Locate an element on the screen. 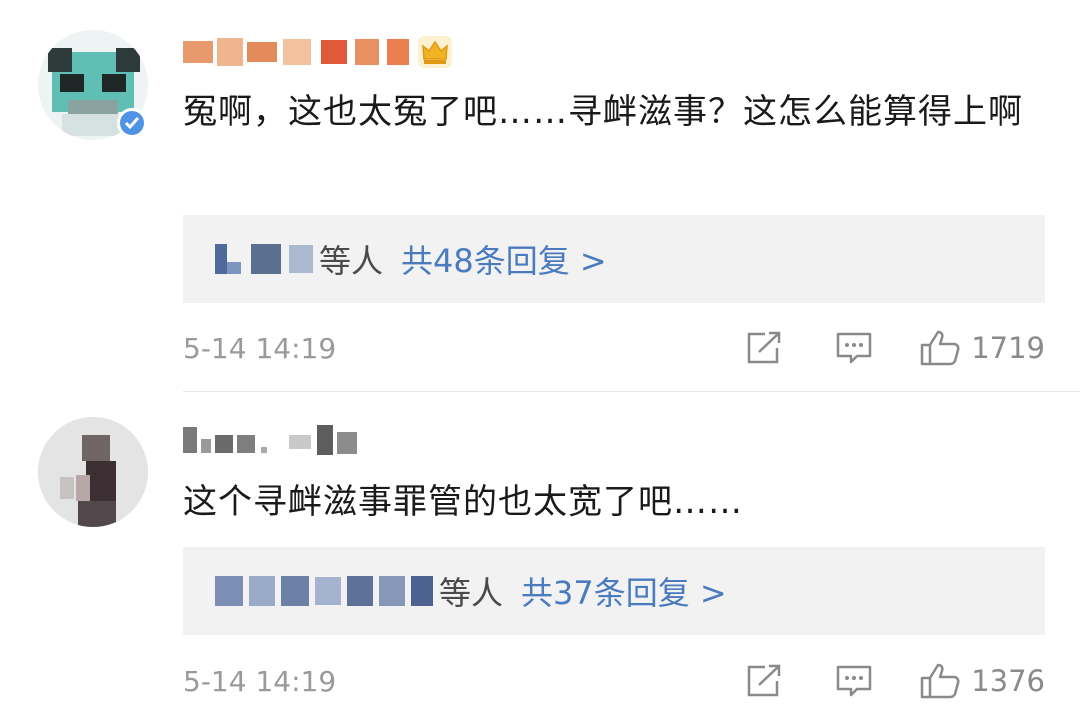  crown-icon is located at coordinates (435, 52).